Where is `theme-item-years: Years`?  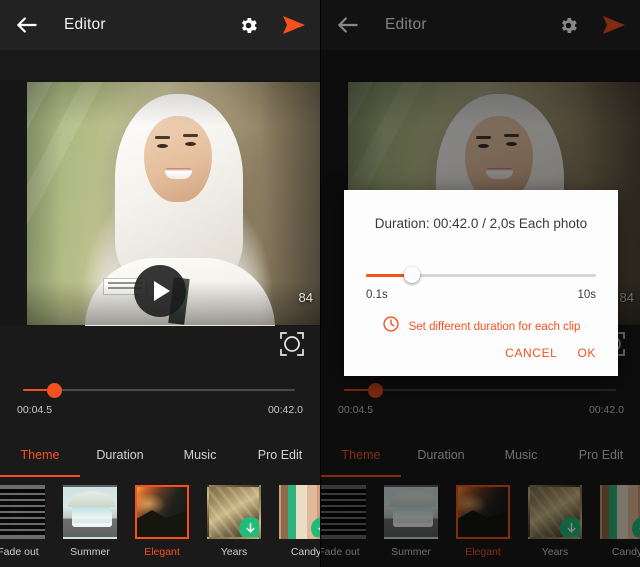
theme-item-years: Years is located at coordinates (234, 521).